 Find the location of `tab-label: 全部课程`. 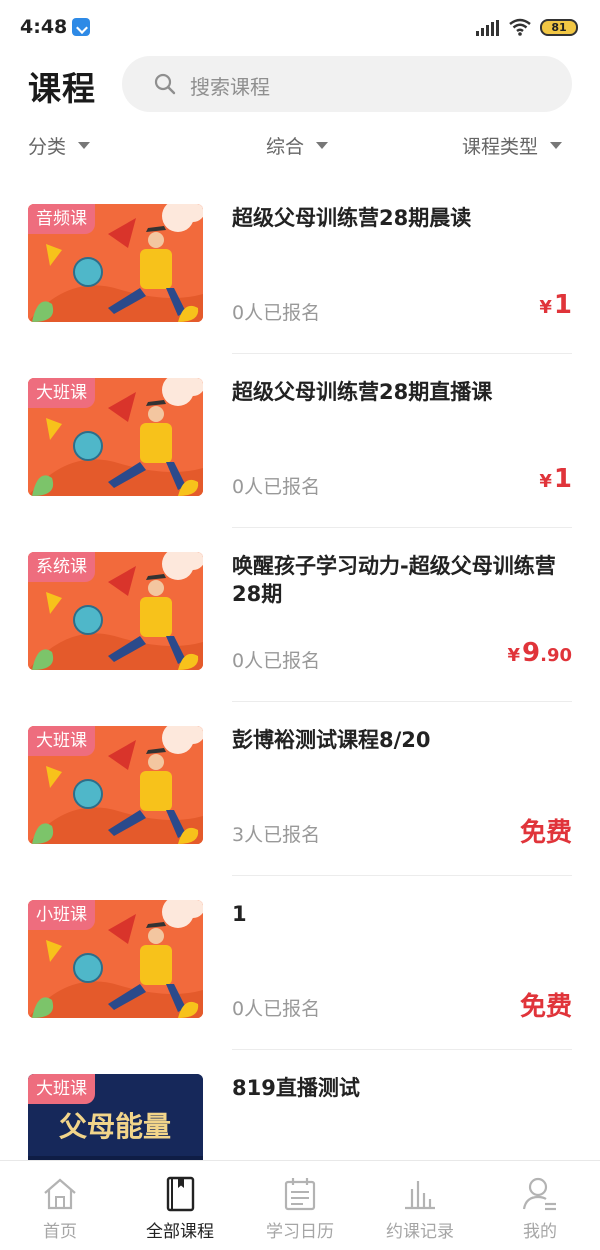

tab-label: 全部课程 is located at coordinates (180, 1232).